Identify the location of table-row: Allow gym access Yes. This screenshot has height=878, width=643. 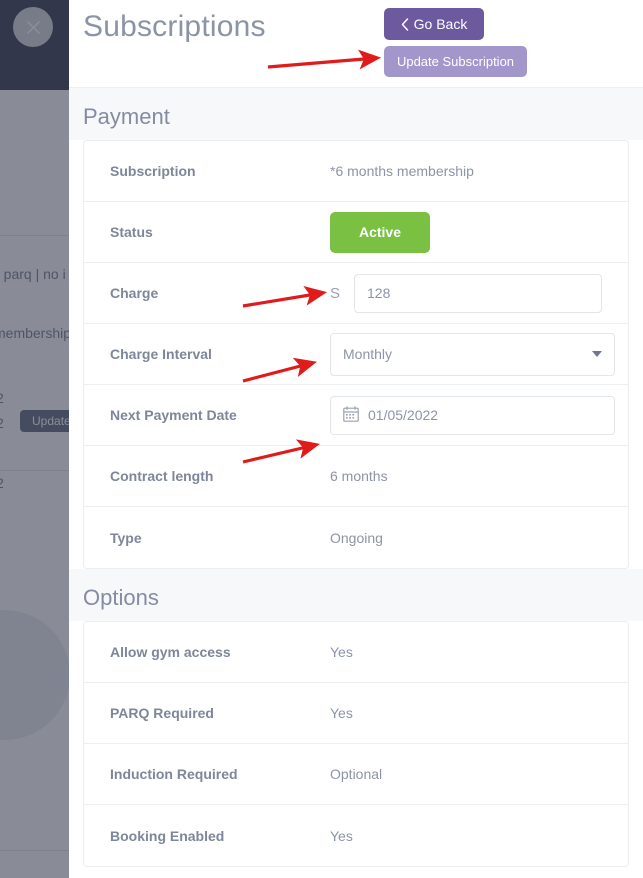
(356, 652).